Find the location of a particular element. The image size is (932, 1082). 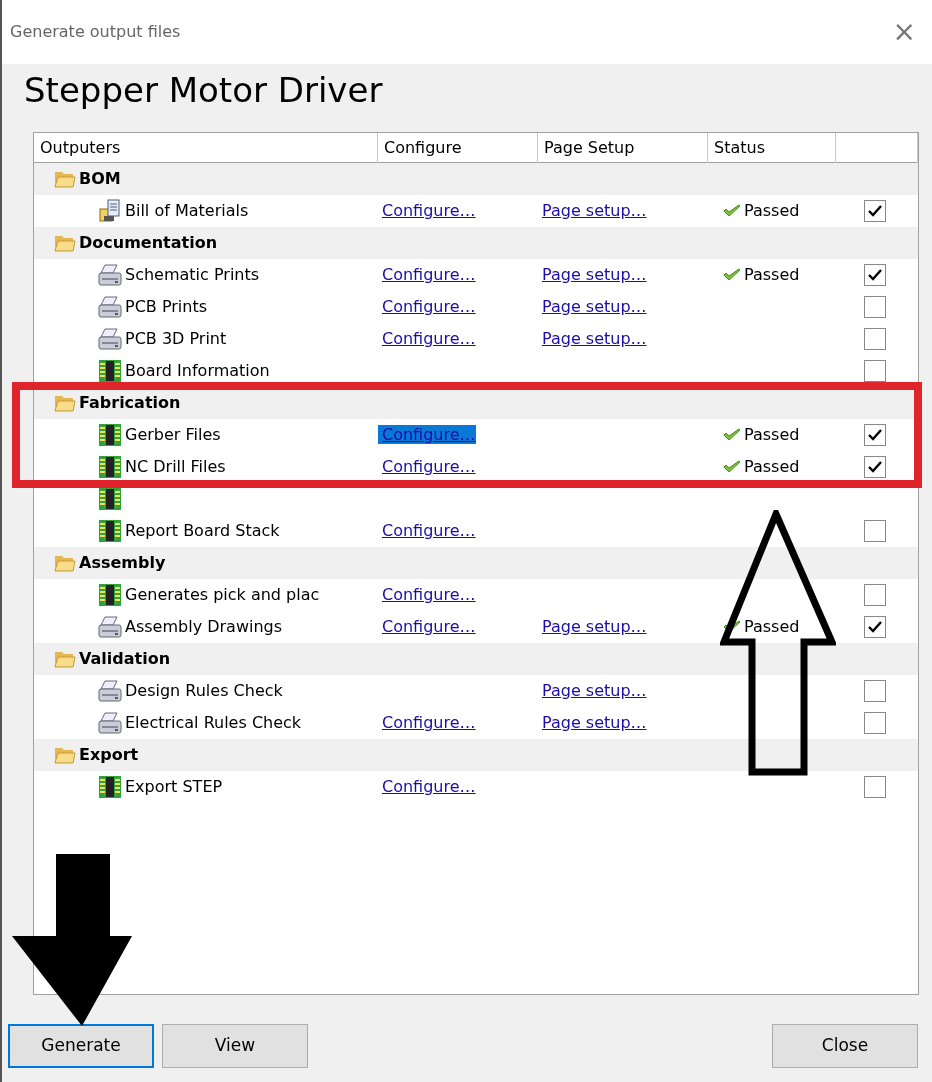

document-icon is located at coordinates (110, 211).